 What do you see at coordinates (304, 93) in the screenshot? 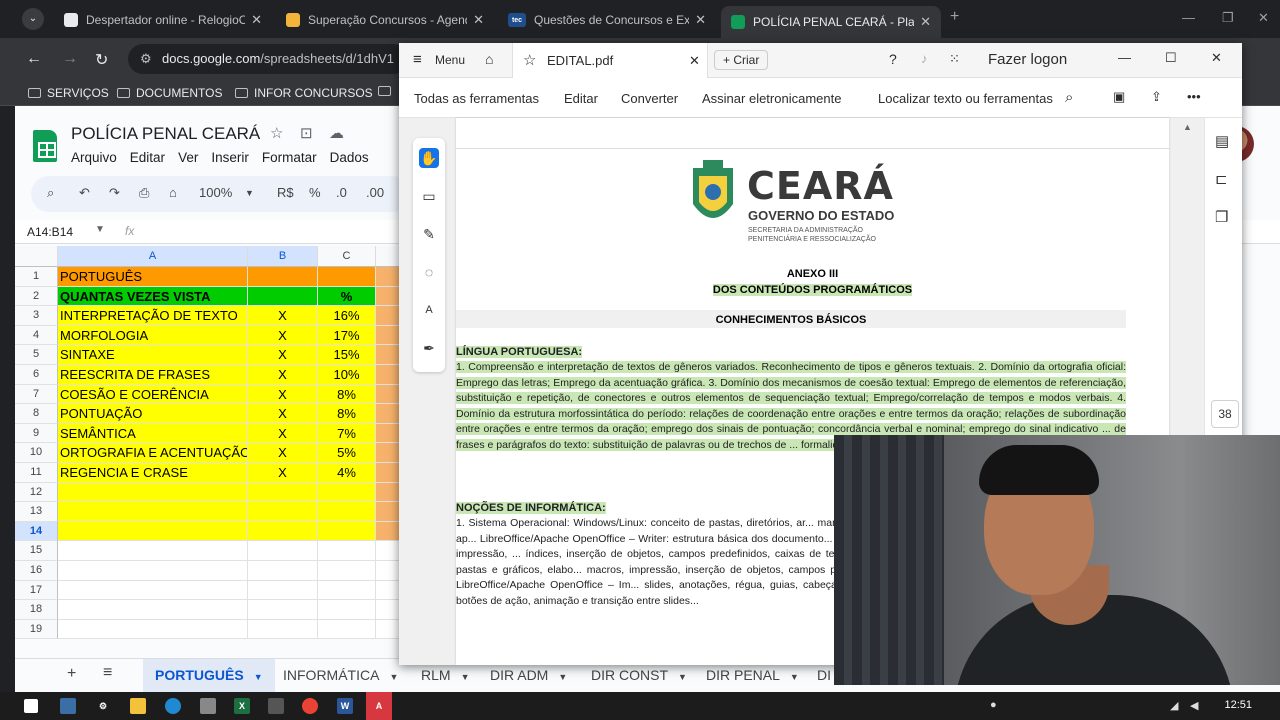
I see `bookmark-folder: INFOR CONCURSOS` at bounding box center [304, 93].